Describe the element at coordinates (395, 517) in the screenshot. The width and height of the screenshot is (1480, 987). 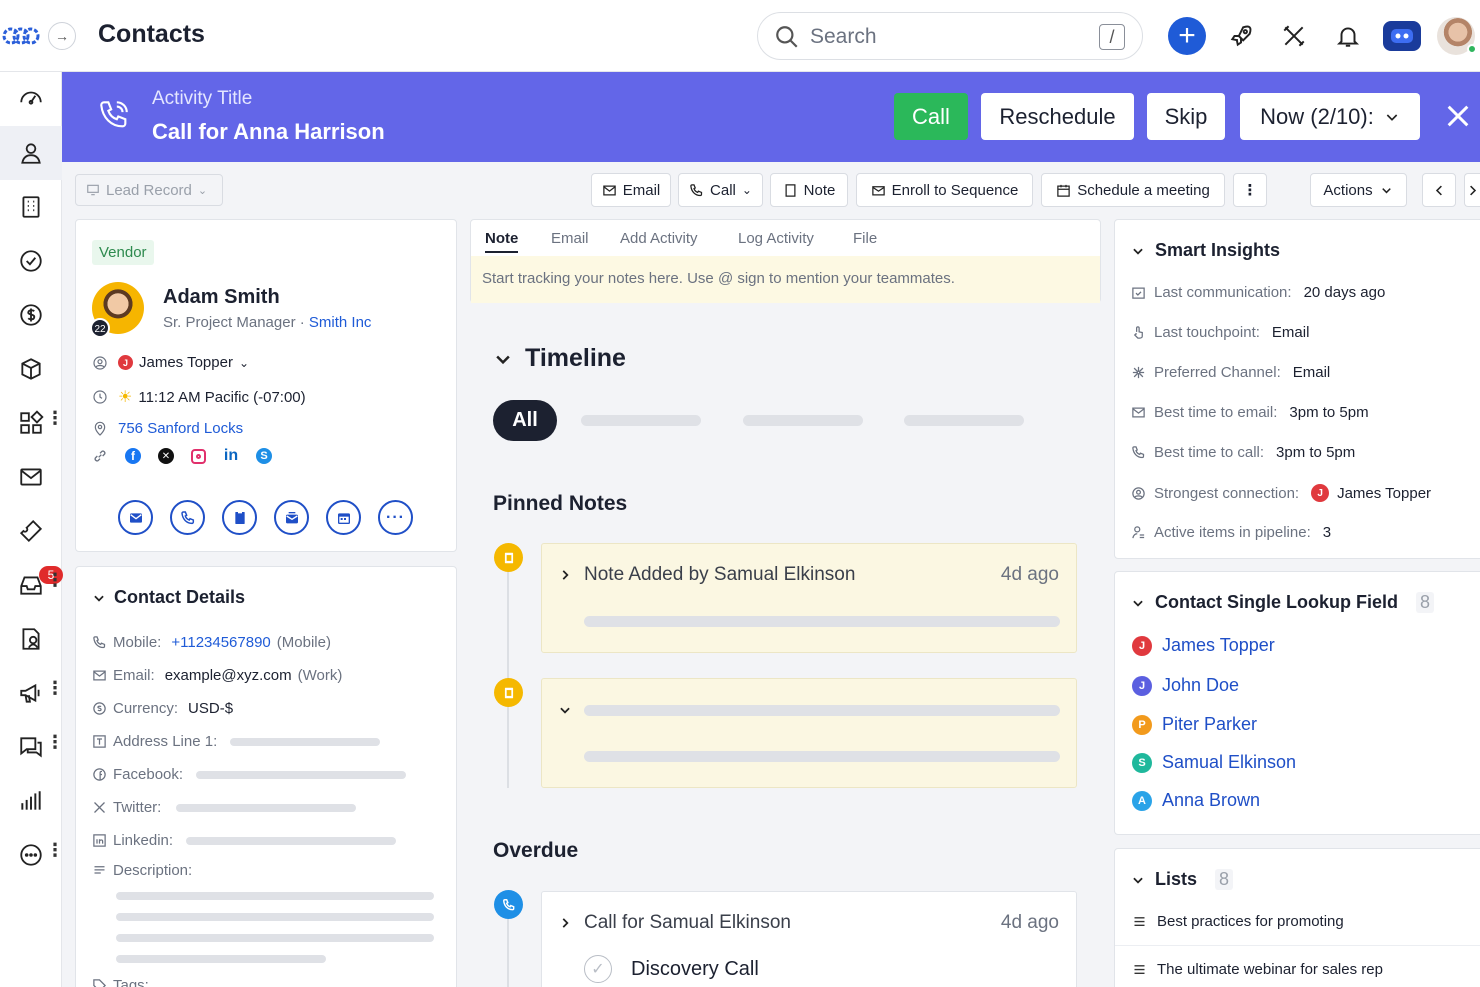
I see `quick-more-button: ···` at that location.